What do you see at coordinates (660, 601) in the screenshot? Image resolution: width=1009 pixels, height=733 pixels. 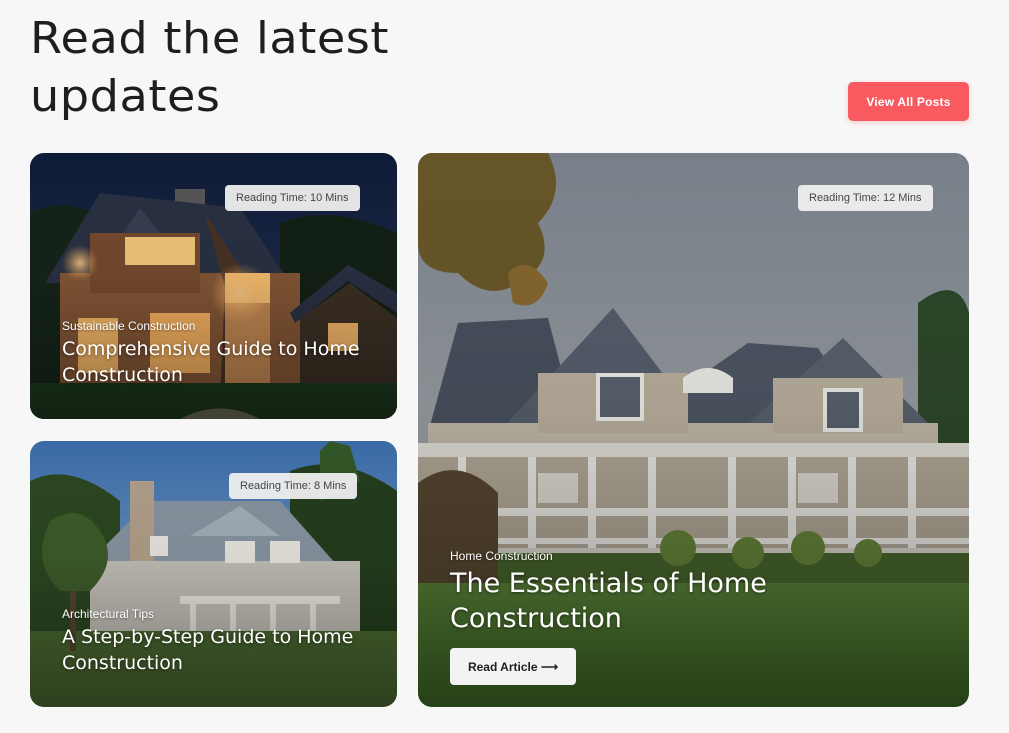 I see `post-title: The Essentials of Home Construction` at bounding box center [660, 601].